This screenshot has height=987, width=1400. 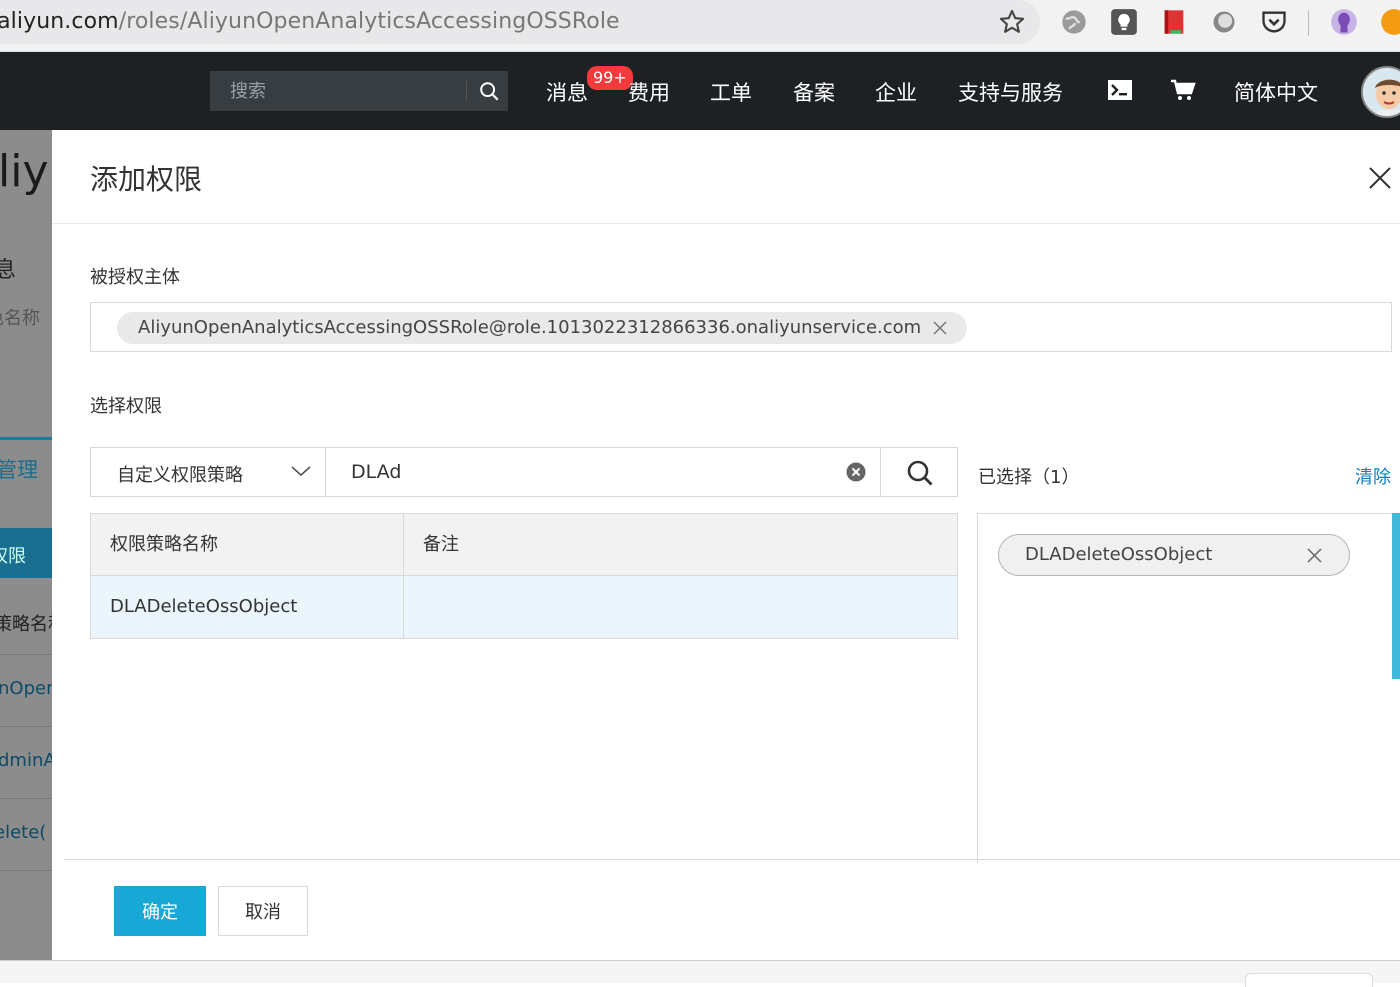 What do you see at coordinates (731, 92) in the screenshot?
I see `nav-tickets: 工单` at bounding box center [731, 92].